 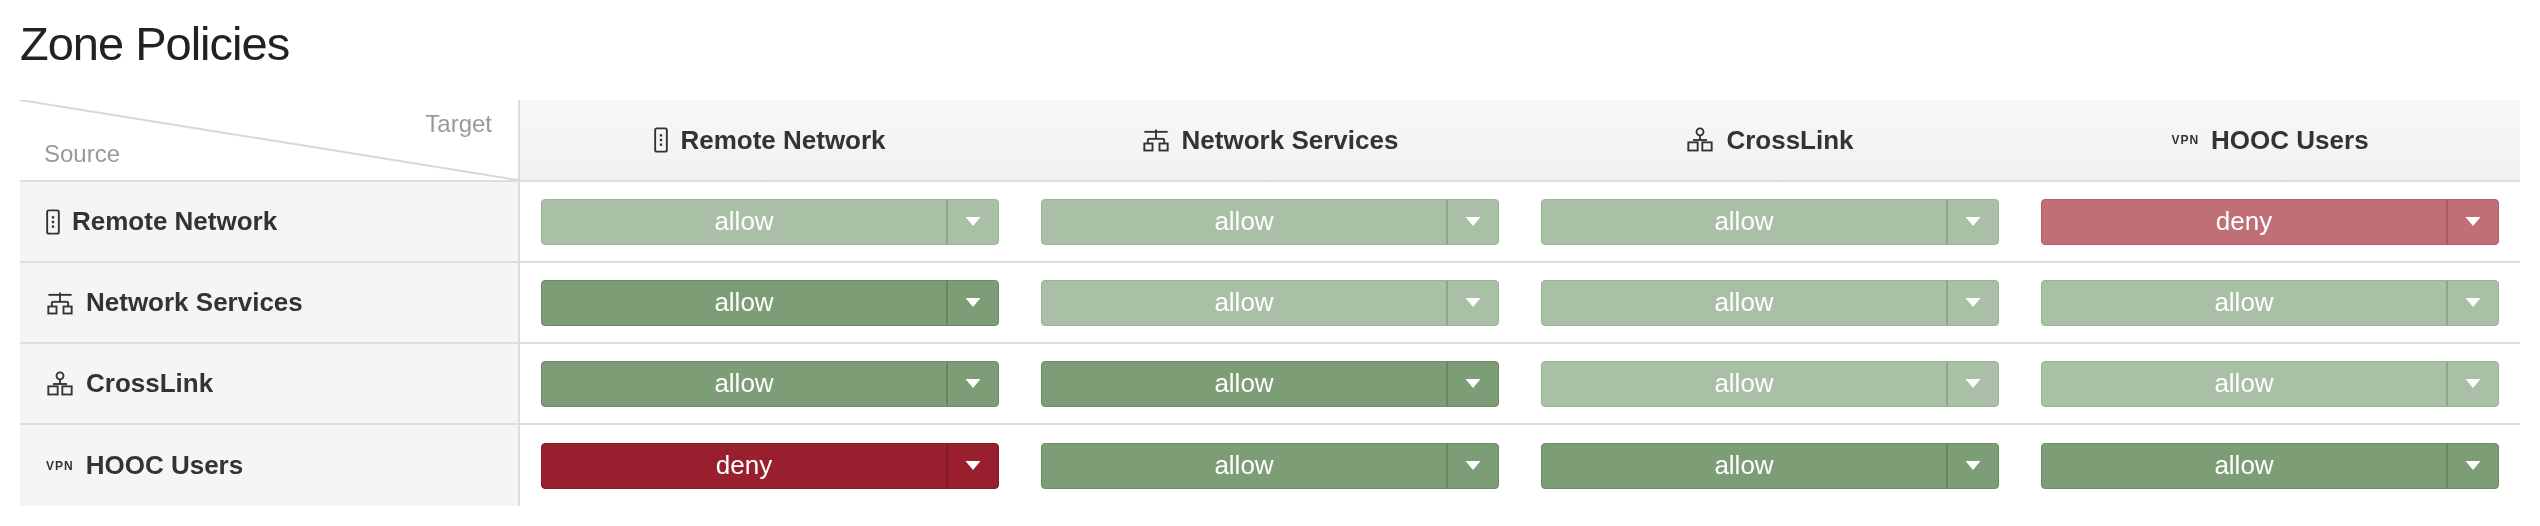 I want to click on target-label: Target, so click(x=458, y=124).